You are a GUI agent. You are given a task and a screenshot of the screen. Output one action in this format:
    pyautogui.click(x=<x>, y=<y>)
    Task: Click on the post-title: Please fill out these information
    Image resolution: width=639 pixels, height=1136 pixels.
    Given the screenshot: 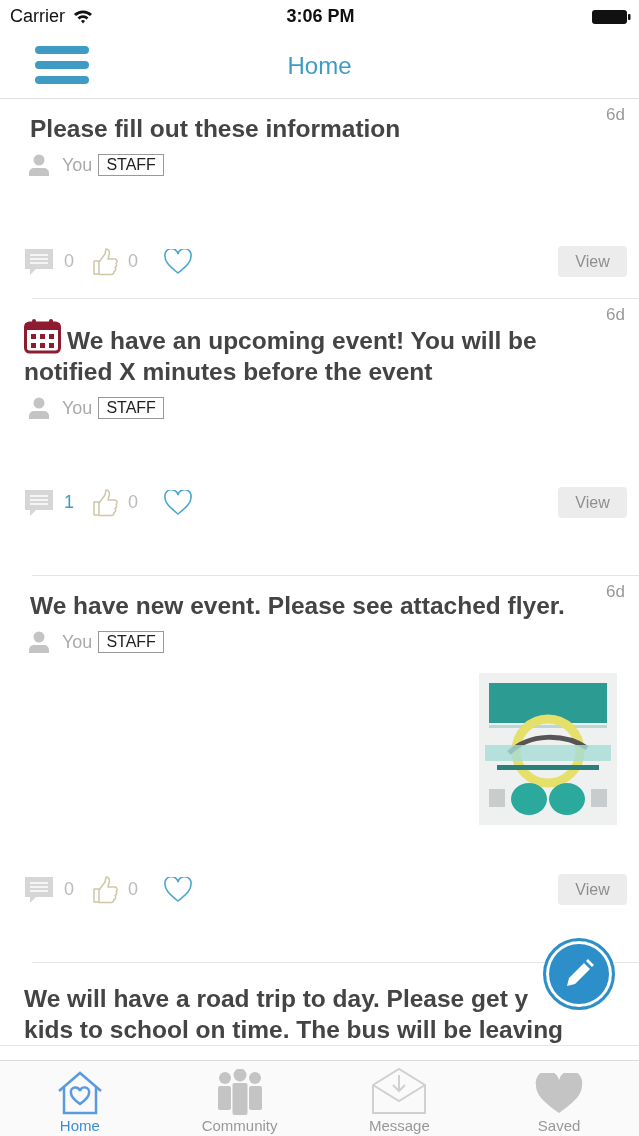 What is the action you would take?
    pyautogui.click(x=215, y=129)
    